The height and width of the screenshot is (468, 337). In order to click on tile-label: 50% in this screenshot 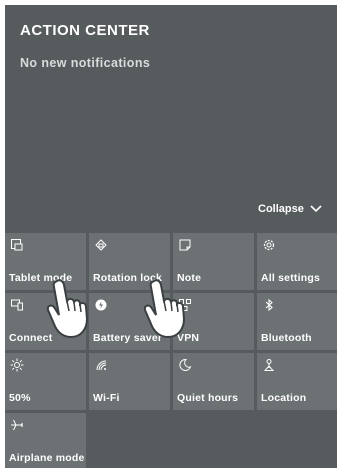, I will do `click(20, 398)`.